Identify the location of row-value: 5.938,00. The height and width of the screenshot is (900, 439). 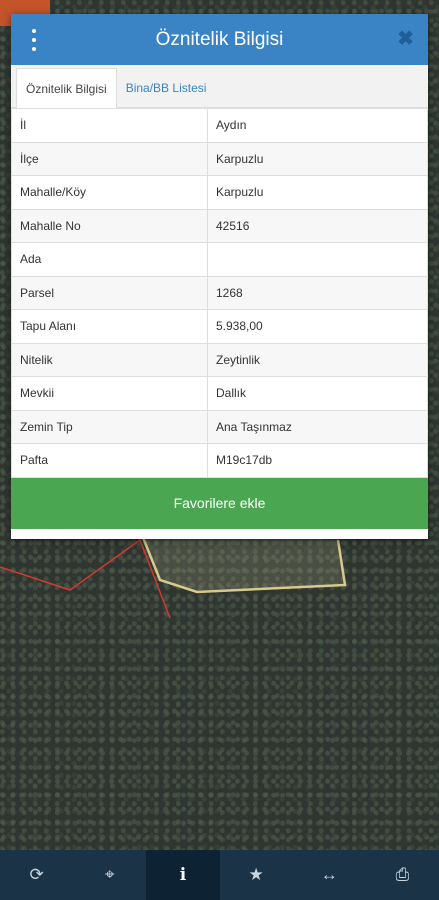
(317, 326).